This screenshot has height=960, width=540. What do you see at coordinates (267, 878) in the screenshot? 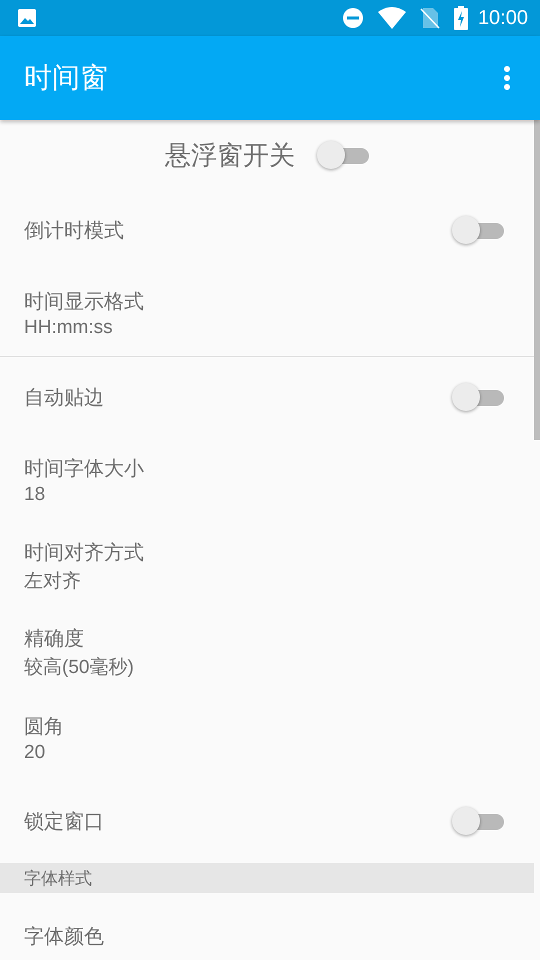
I see `section-header: 字体样式` at bounding box center [267, 878].